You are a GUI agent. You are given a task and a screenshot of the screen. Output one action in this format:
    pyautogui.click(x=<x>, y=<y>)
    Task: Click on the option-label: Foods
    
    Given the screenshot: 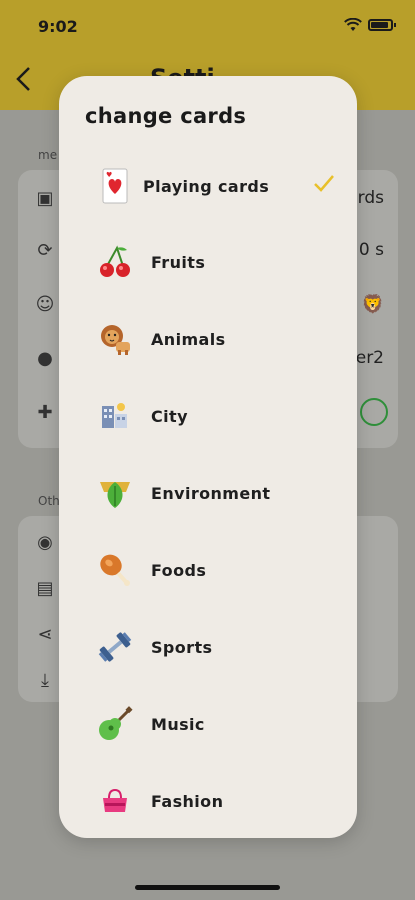 What is the action you would take?
    pyautogui.click(x=179, y=570)
    